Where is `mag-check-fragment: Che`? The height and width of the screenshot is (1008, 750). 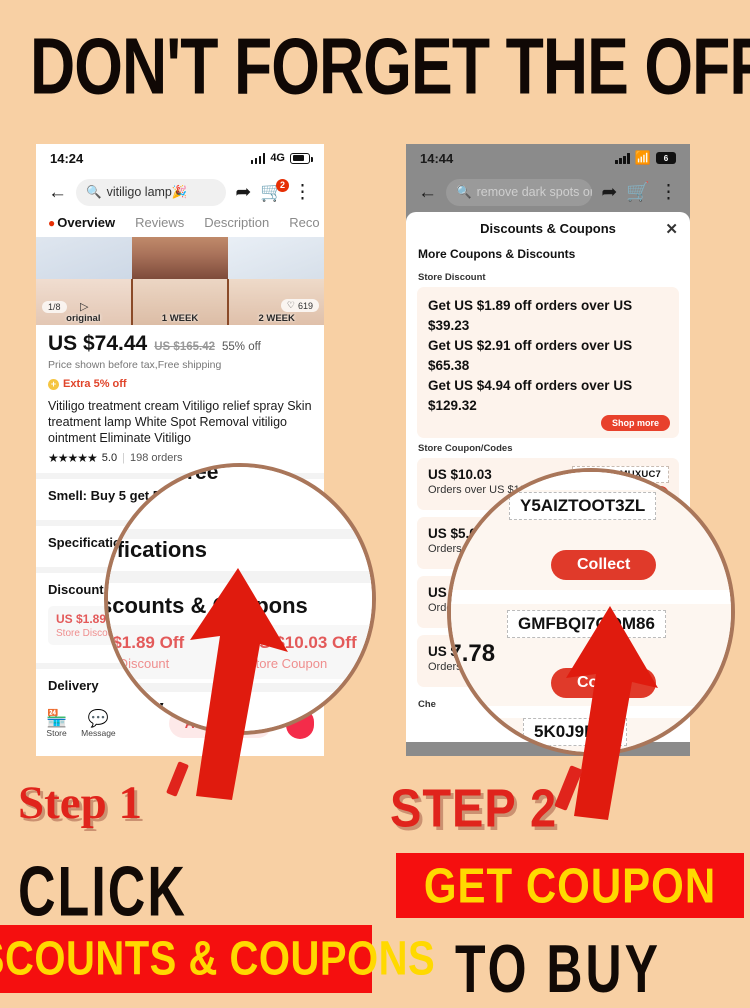 mag-check-fragment: Che is located at coordinates (477, 728).